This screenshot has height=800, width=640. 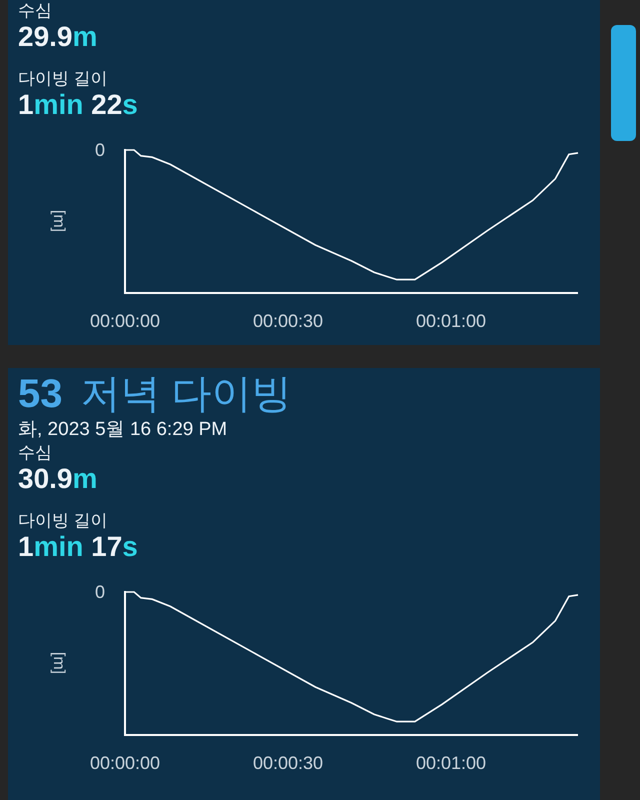 What do you see at coordinates (58, 479) in the screenshot?
I see `depth-value: 30.9m` at bounding box center [58, 479].